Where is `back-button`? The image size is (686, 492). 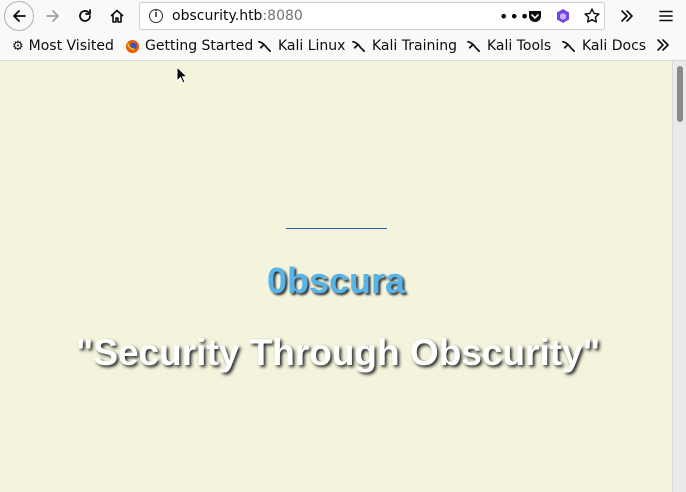
back-button is located at coordinates (19, 16).